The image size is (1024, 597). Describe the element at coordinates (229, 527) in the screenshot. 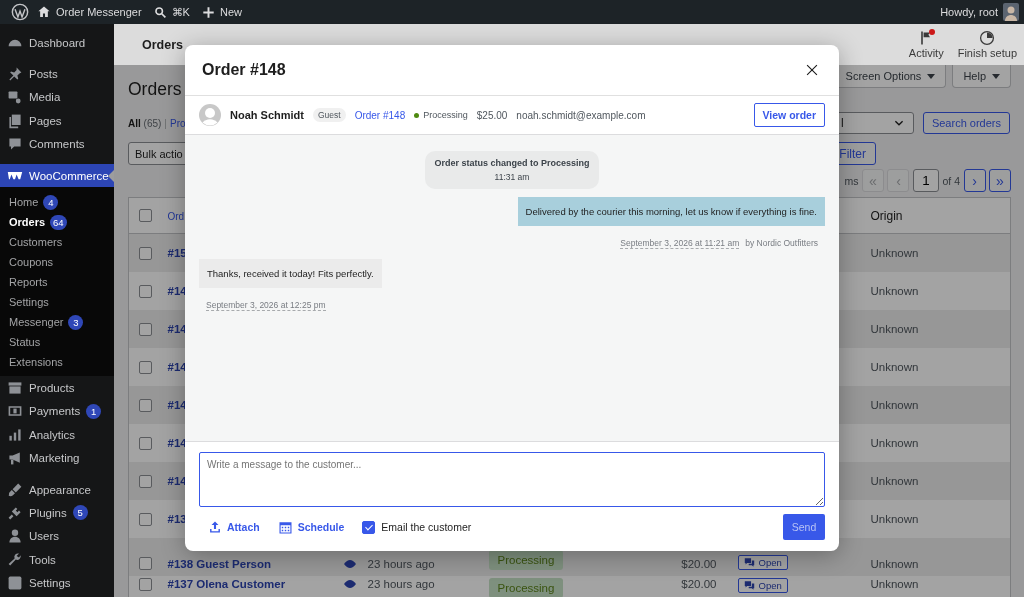

I see `attach-button: Attach` at that location.